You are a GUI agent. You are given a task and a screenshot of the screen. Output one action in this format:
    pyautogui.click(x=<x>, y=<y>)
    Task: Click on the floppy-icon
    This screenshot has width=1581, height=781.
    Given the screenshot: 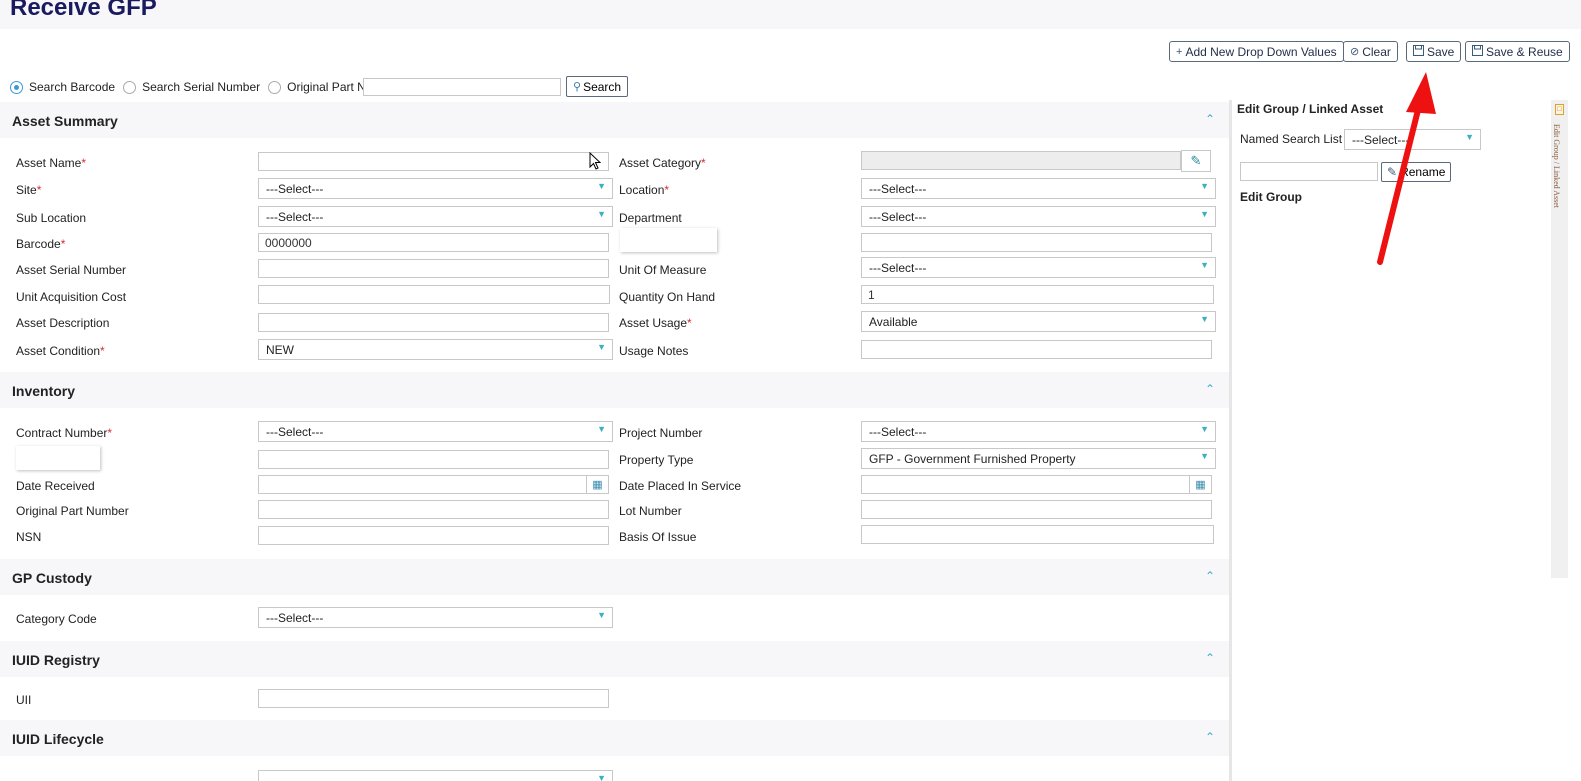 What is the action you would take?
    pyautogui.click(x=1418, y=51)
    